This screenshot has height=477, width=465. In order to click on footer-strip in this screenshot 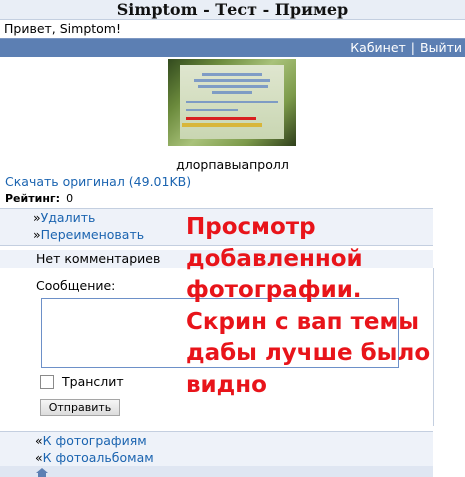, I will do `click(216, 471)`.